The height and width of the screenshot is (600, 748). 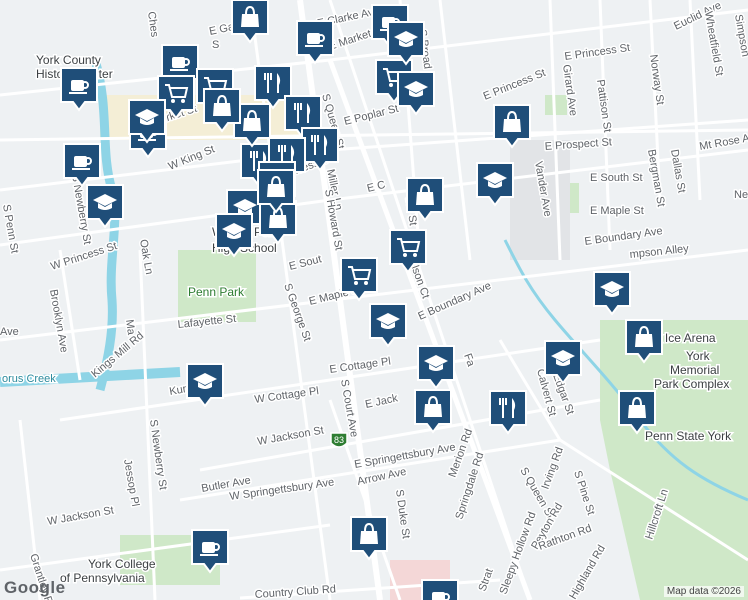 I want to click on place-label-york-college-1: York College, so click(x=122, y=564).